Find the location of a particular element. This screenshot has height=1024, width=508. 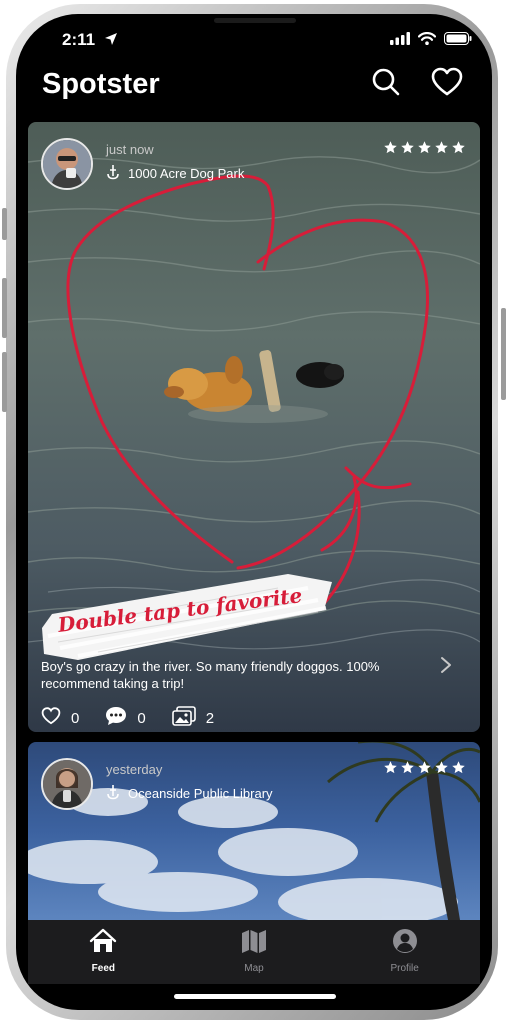

wifi-icon is located at coordinates (427, 41).